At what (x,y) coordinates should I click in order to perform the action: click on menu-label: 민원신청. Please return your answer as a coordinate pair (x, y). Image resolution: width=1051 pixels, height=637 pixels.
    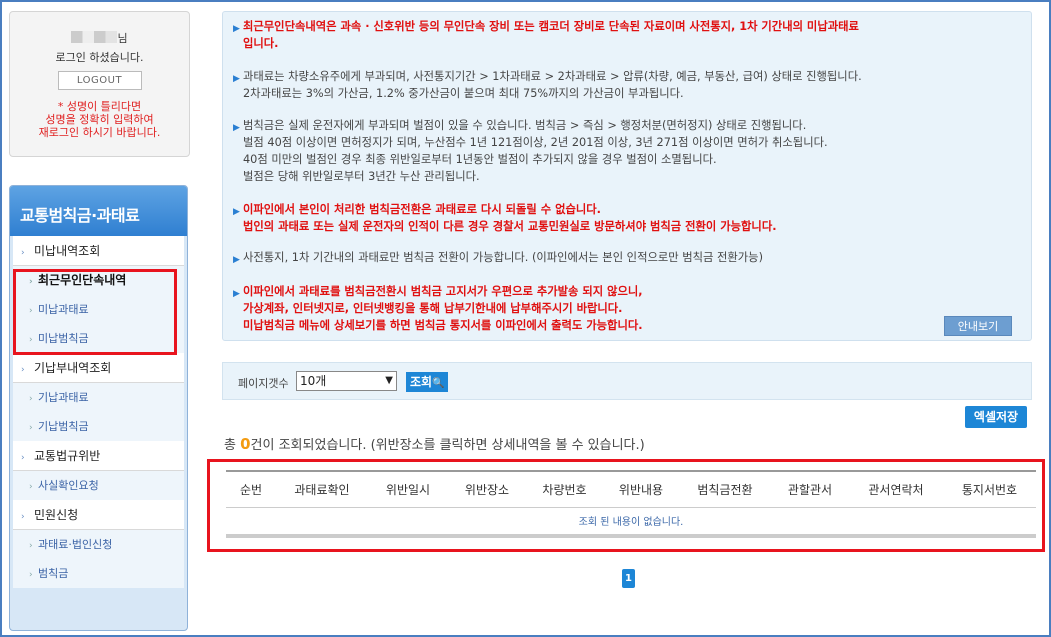
    Looking at the image, I should click on (56, 515).